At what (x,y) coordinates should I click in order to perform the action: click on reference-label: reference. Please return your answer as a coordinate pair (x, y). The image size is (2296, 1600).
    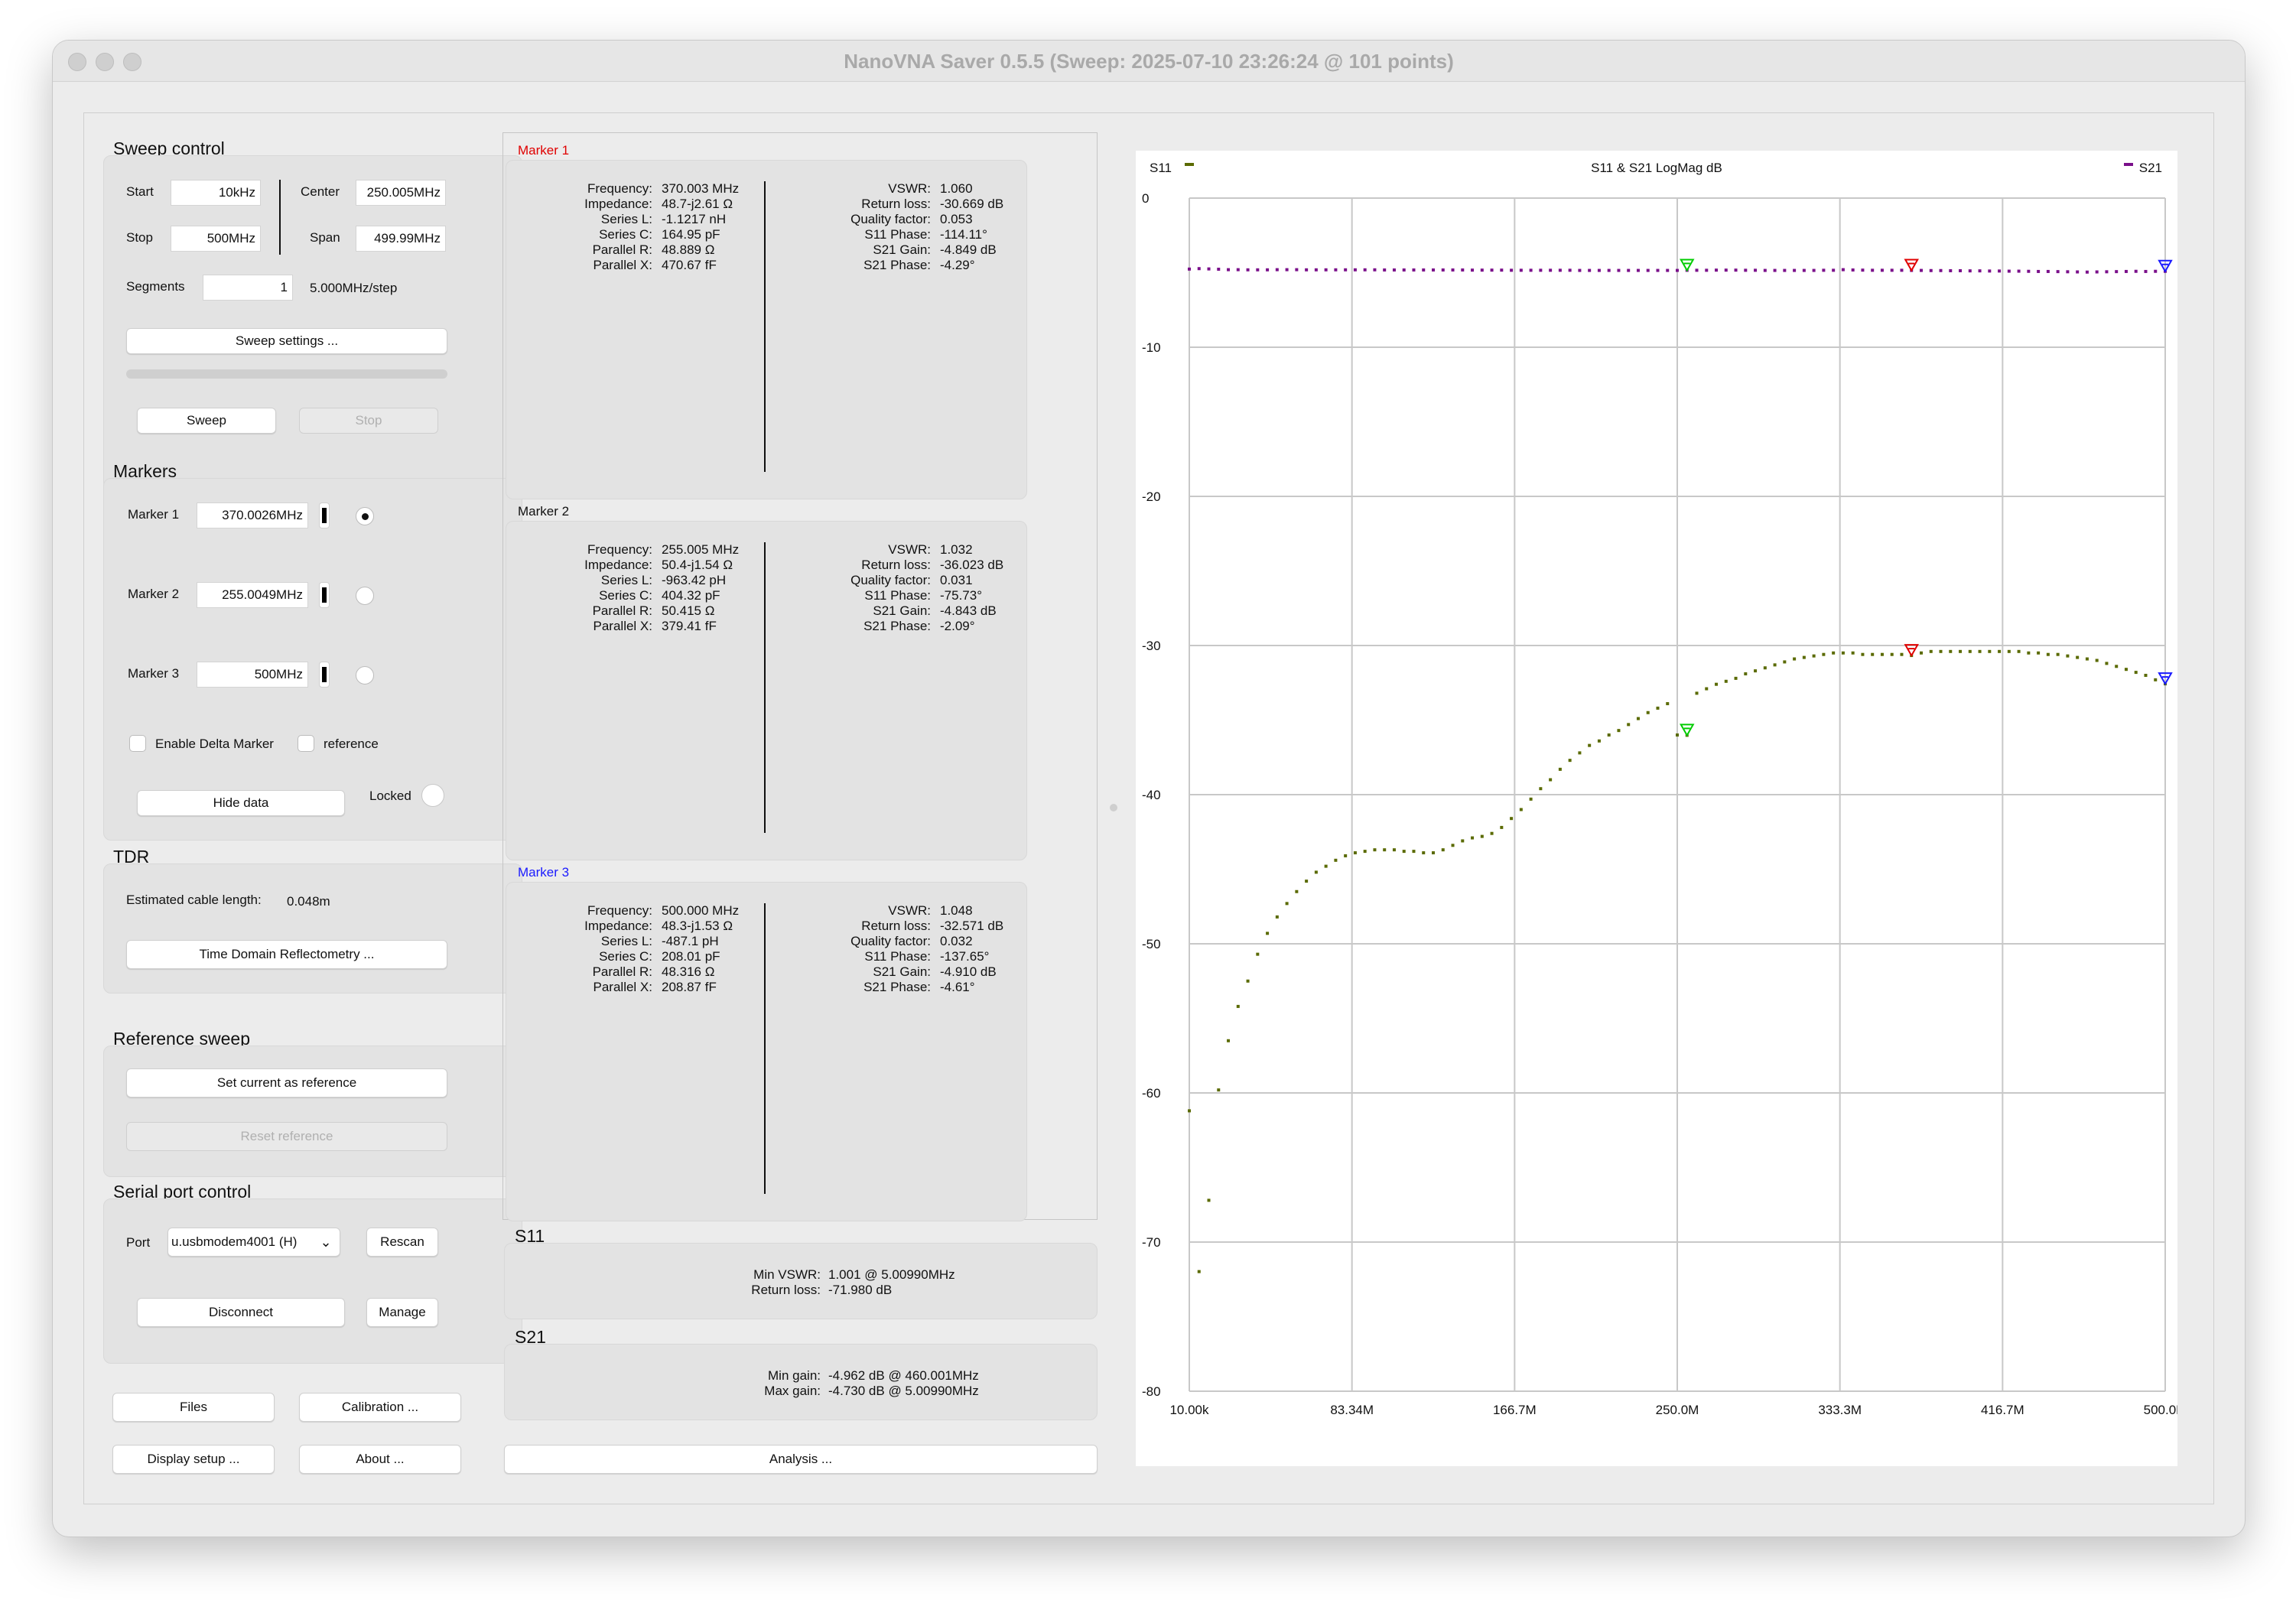
    Looking at the image, I should click on (351, 744).